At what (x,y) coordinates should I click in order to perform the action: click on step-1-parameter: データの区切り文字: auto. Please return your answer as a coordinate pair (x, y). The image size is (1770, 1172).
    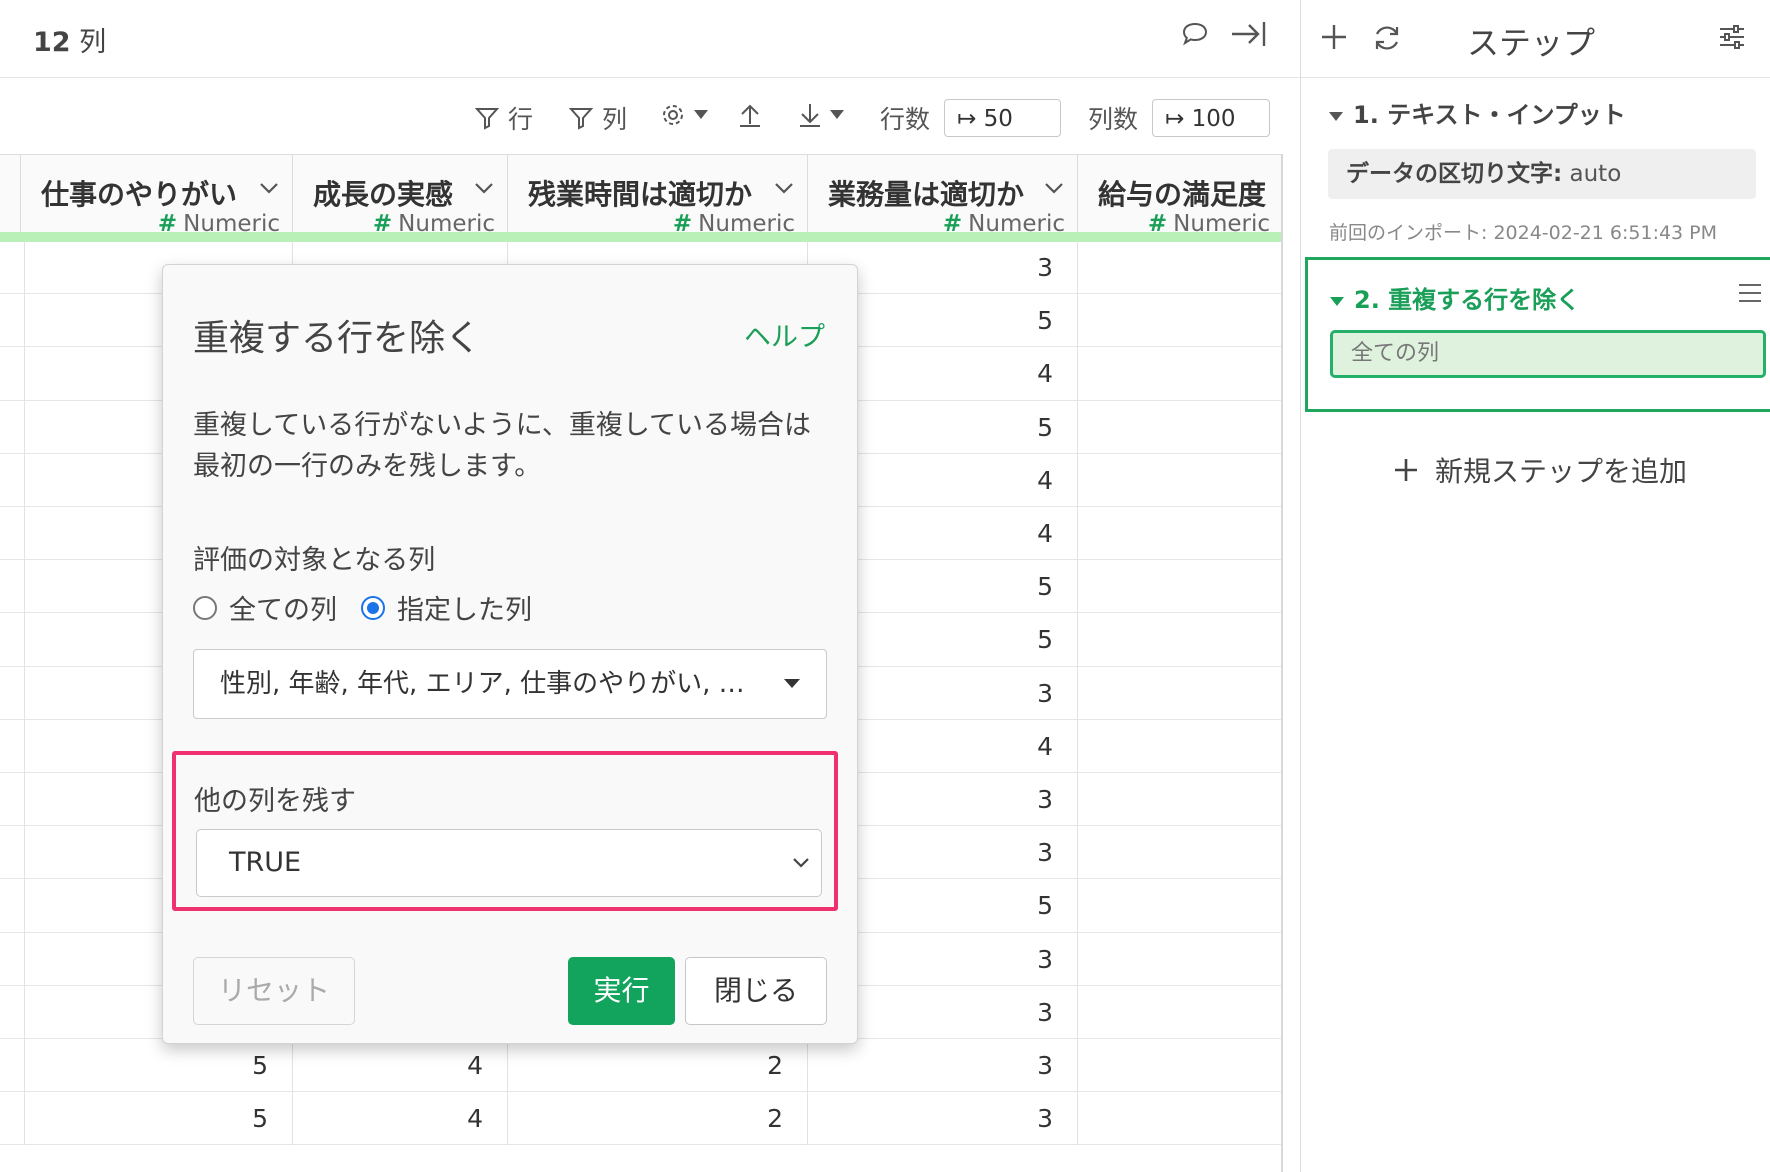
    Looking at the image, I should click on (1542, 174).